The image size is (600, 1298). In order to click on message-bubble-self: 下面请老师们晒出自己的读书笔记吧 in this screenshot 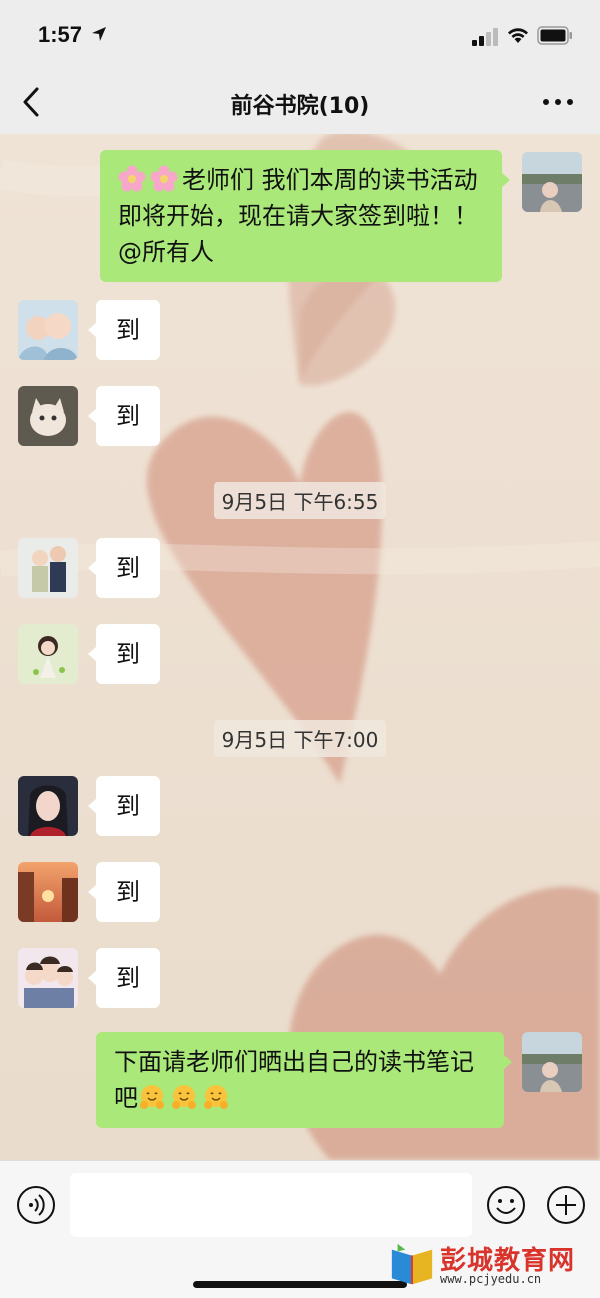, I will do `click(304, 1080)`.